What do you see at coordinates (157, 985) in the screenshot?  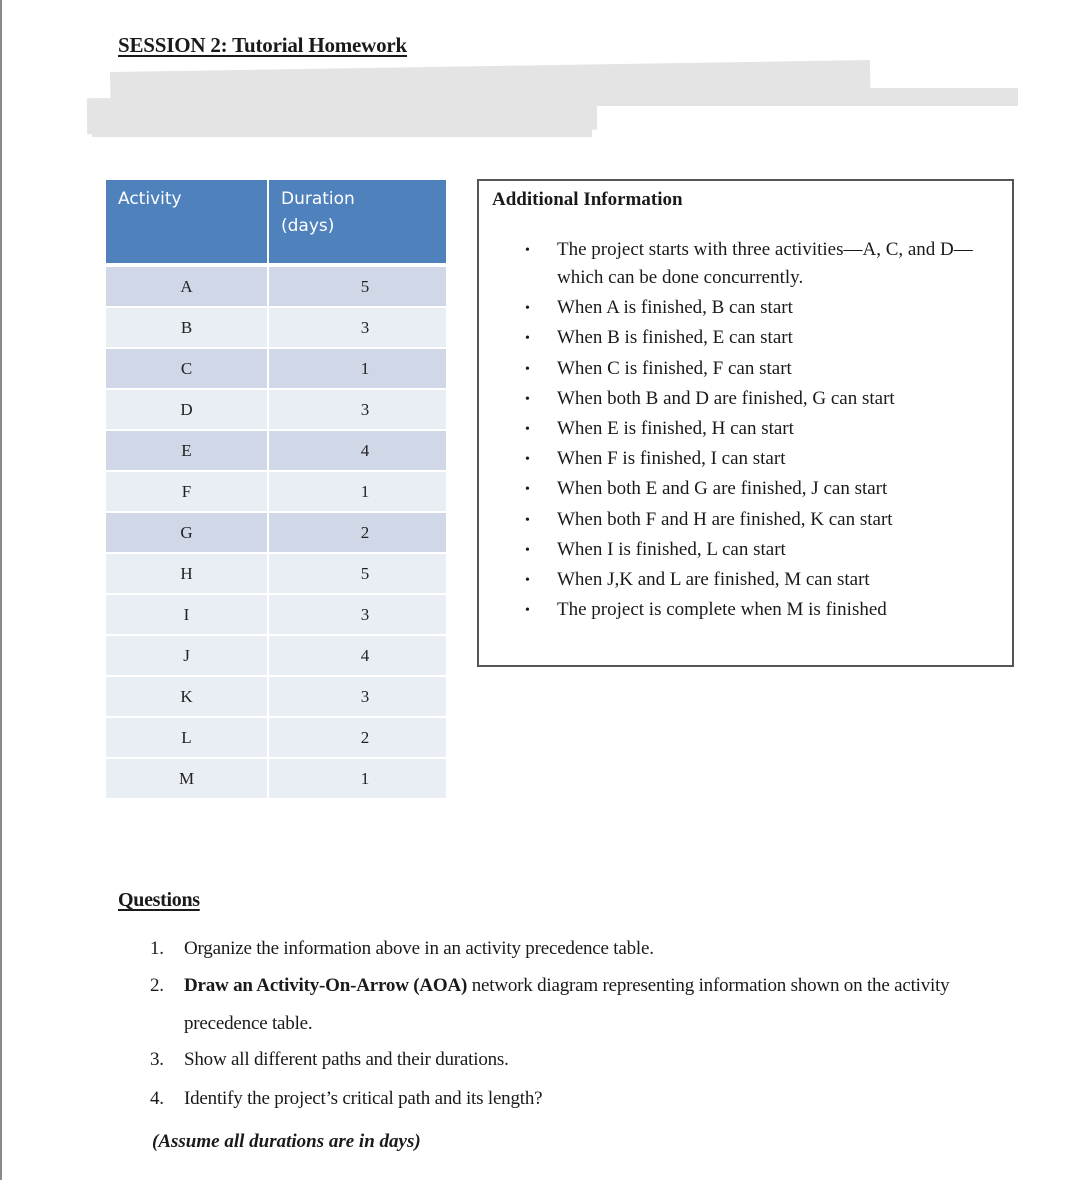 I see `question-number: 2.` at bounding box center [157, 985].